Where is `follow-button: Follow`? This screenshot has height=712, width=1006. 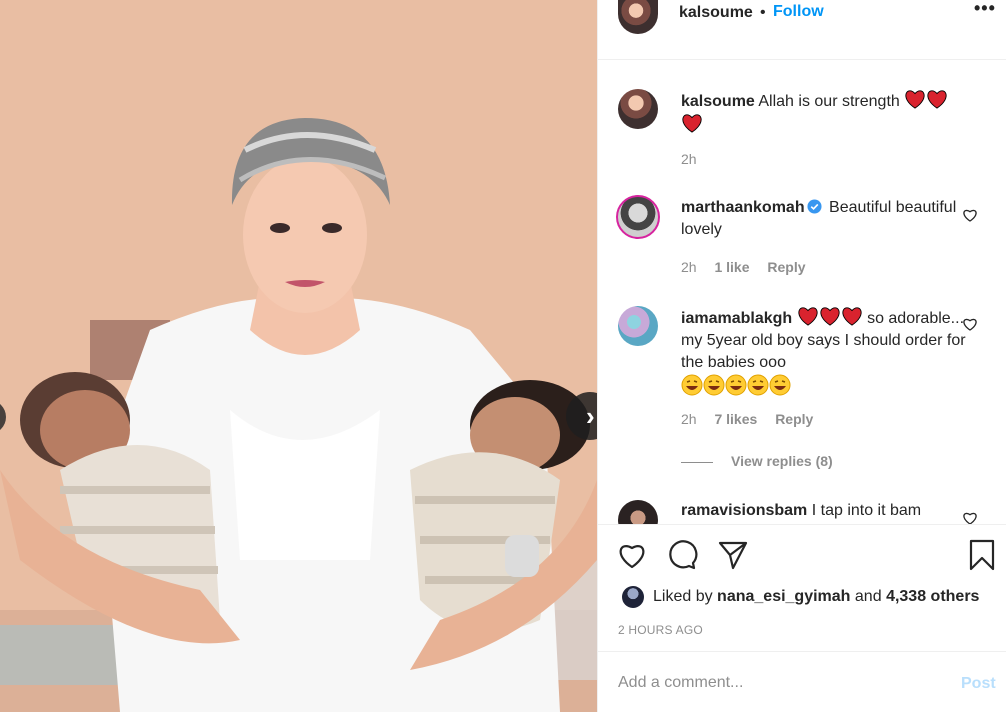 follow-button: Follow is located at coordinates (798, 12).